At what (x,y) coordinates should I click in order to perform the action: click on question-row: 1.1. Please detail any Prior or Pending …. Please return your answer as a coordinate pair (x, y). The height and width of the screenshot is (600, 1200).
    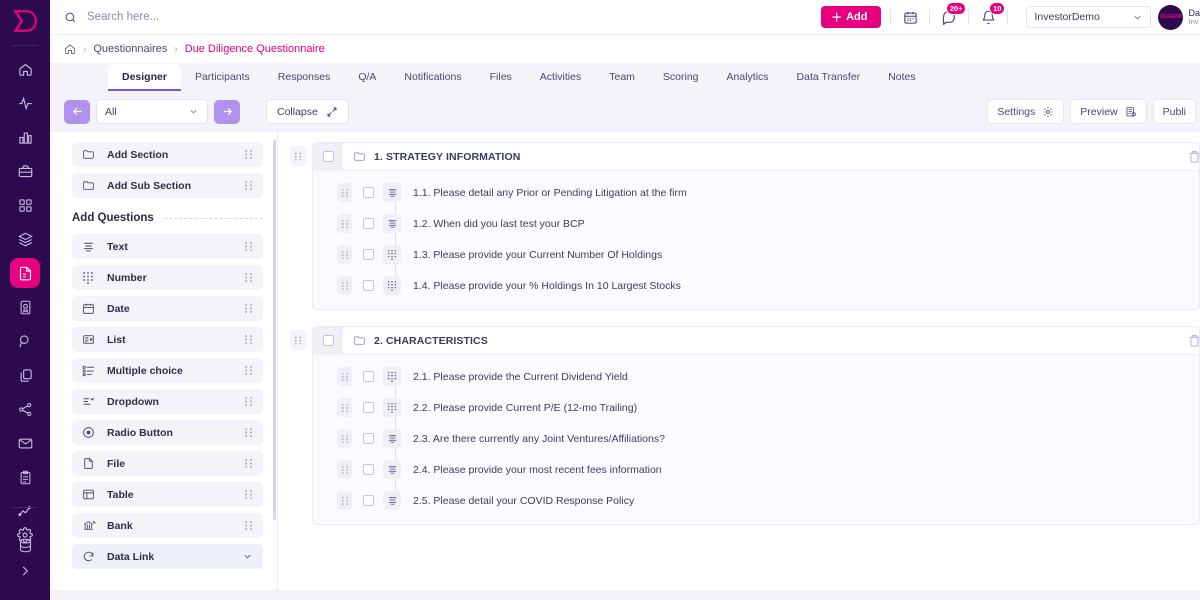
    Looking at the image, I should click on (756, 192).